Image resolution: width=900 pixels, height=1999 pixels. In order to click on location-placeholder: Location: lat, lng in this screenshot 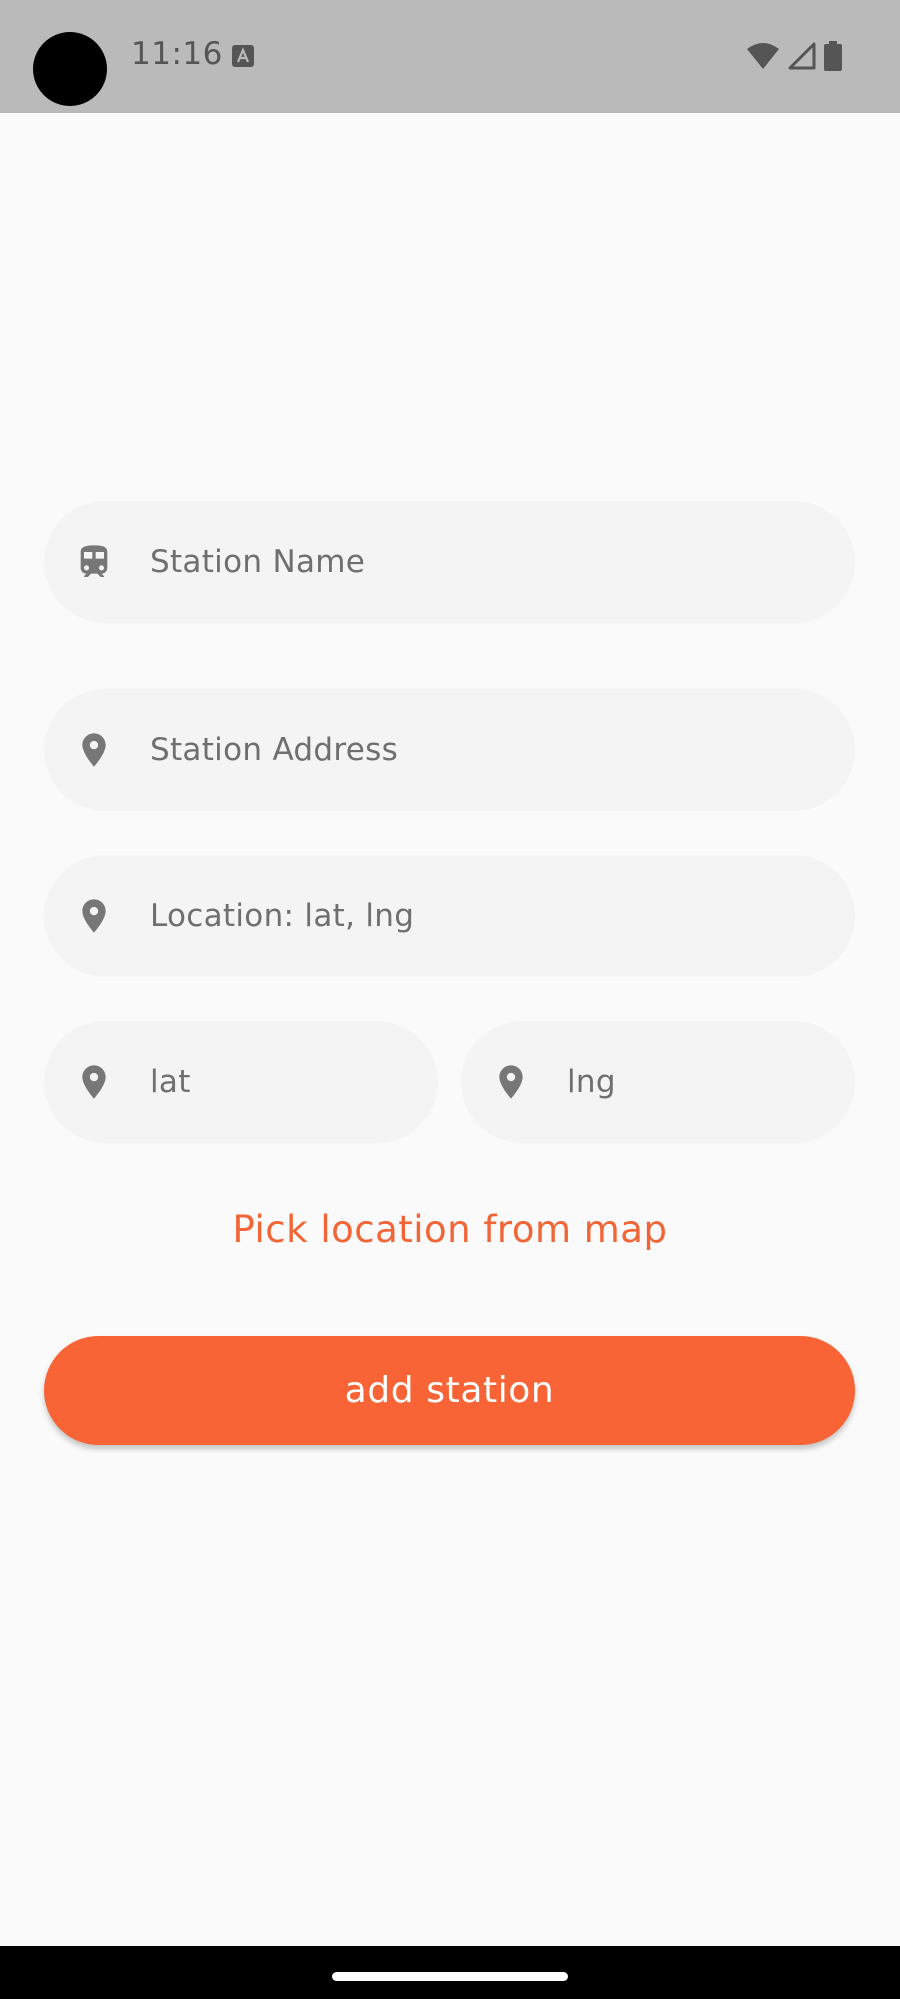, I will do `click(282, 916)`.